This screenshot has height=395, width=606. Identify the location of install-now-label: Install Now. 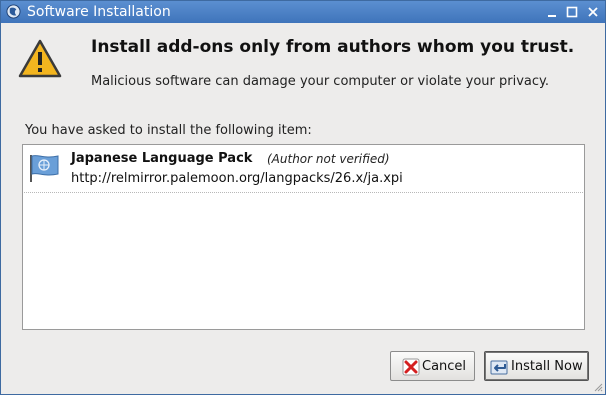
(547, 366).